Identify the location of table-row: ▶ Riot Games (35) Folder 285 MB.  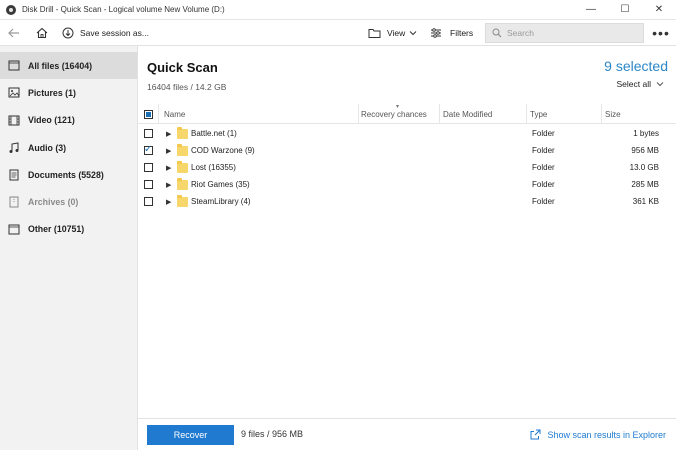
(407, 184).